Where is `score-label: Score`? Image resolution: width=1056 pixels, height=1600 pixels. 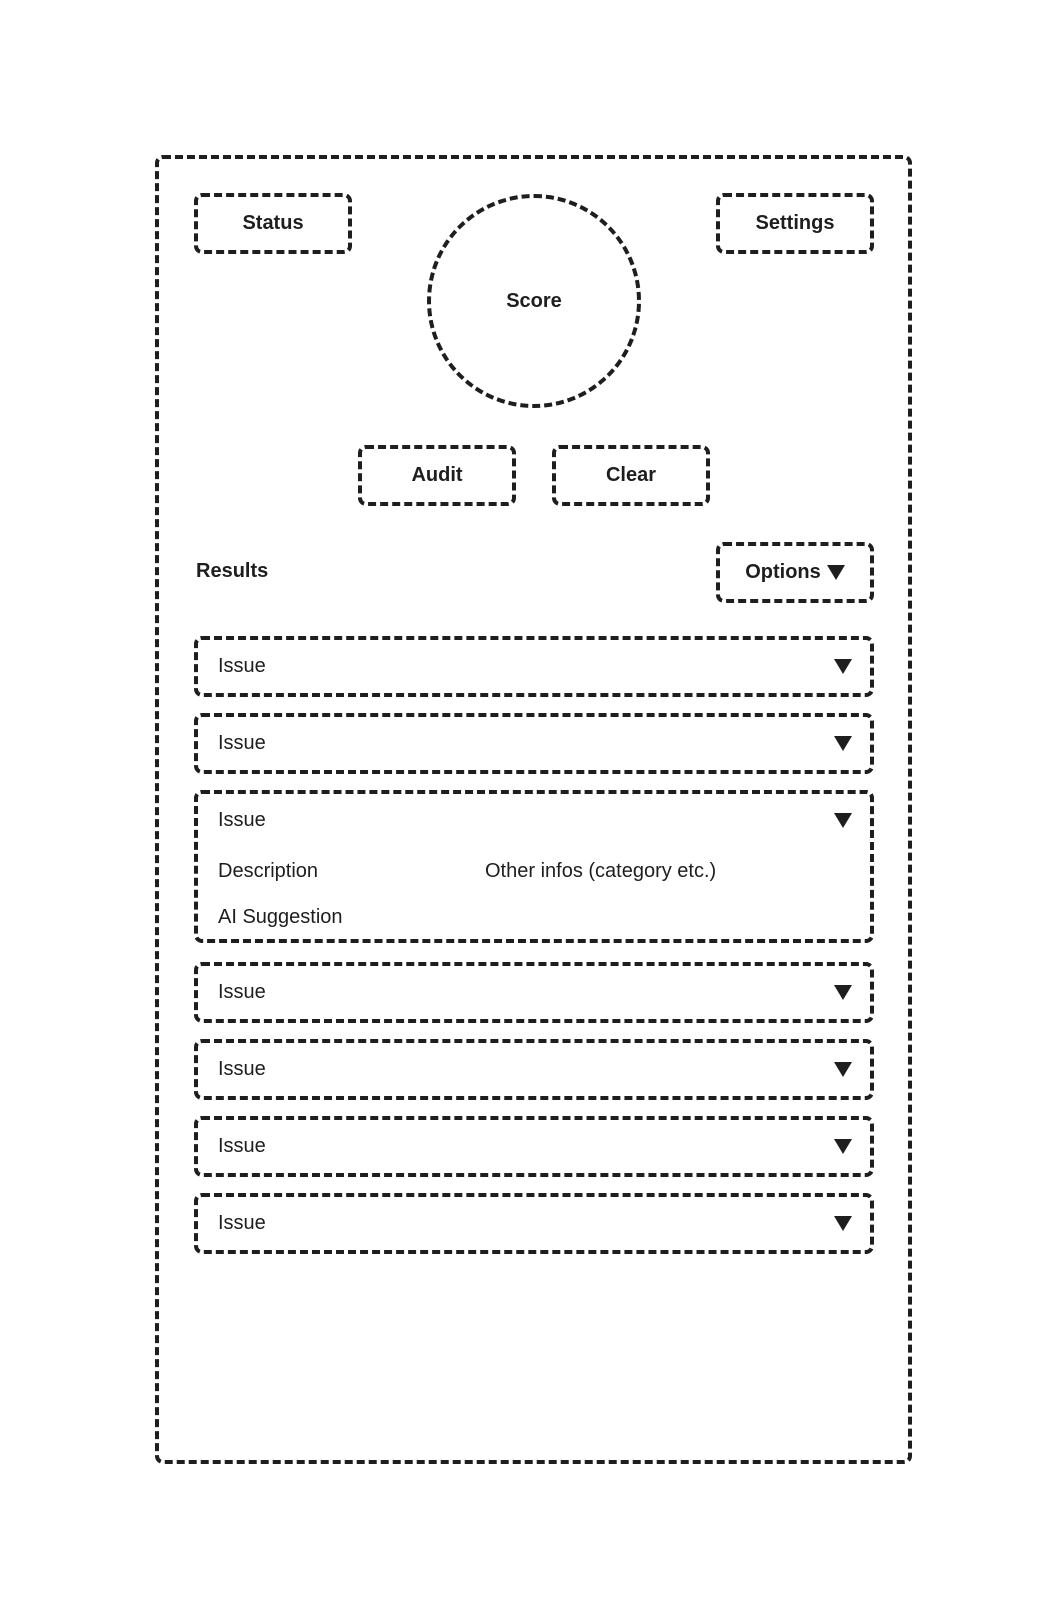 score-label: Score is located at coordinates (534, 300).